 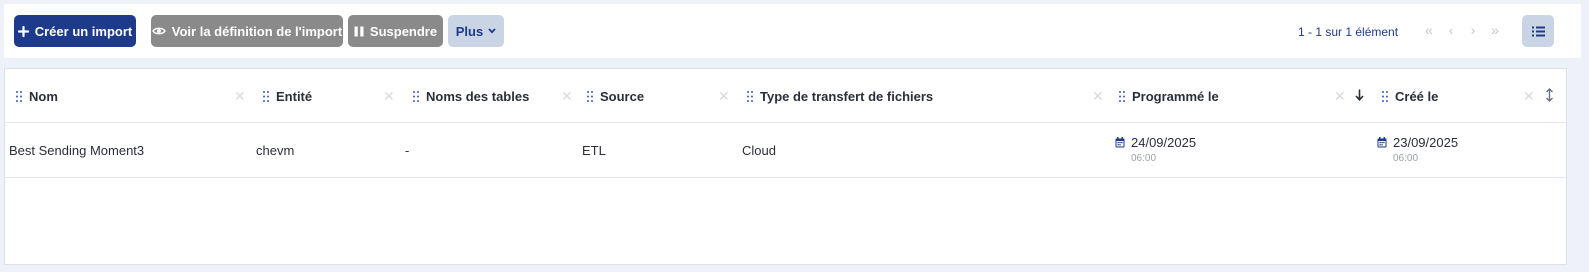 I want to click on more-dropdown-button: Plus, so click(x=476, y=31).